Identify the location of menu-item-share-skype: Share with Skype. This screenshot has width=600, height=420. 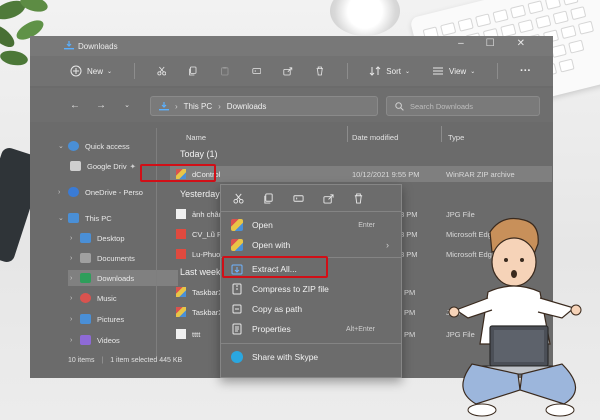
(311, 357).